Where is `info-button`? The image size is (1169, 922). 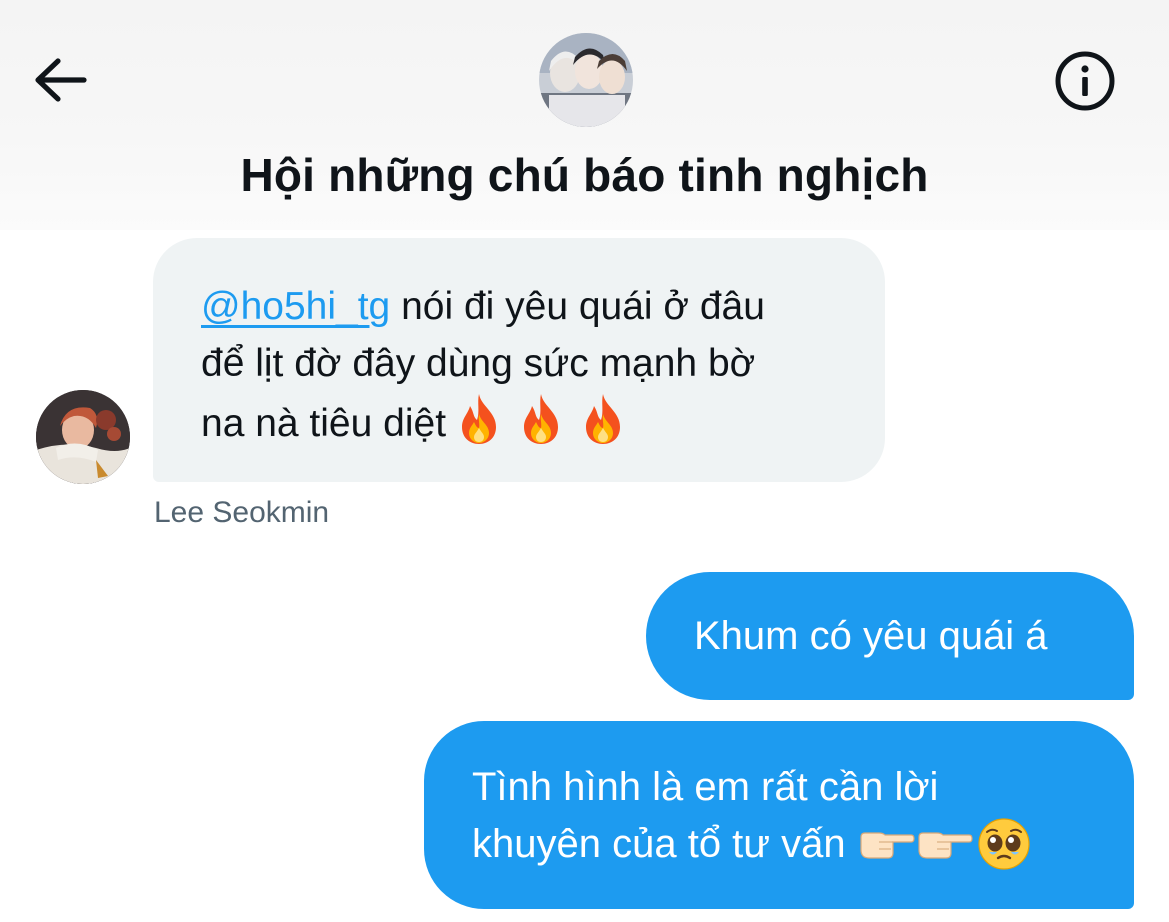
info-button is located at coordinates (1085, 81).